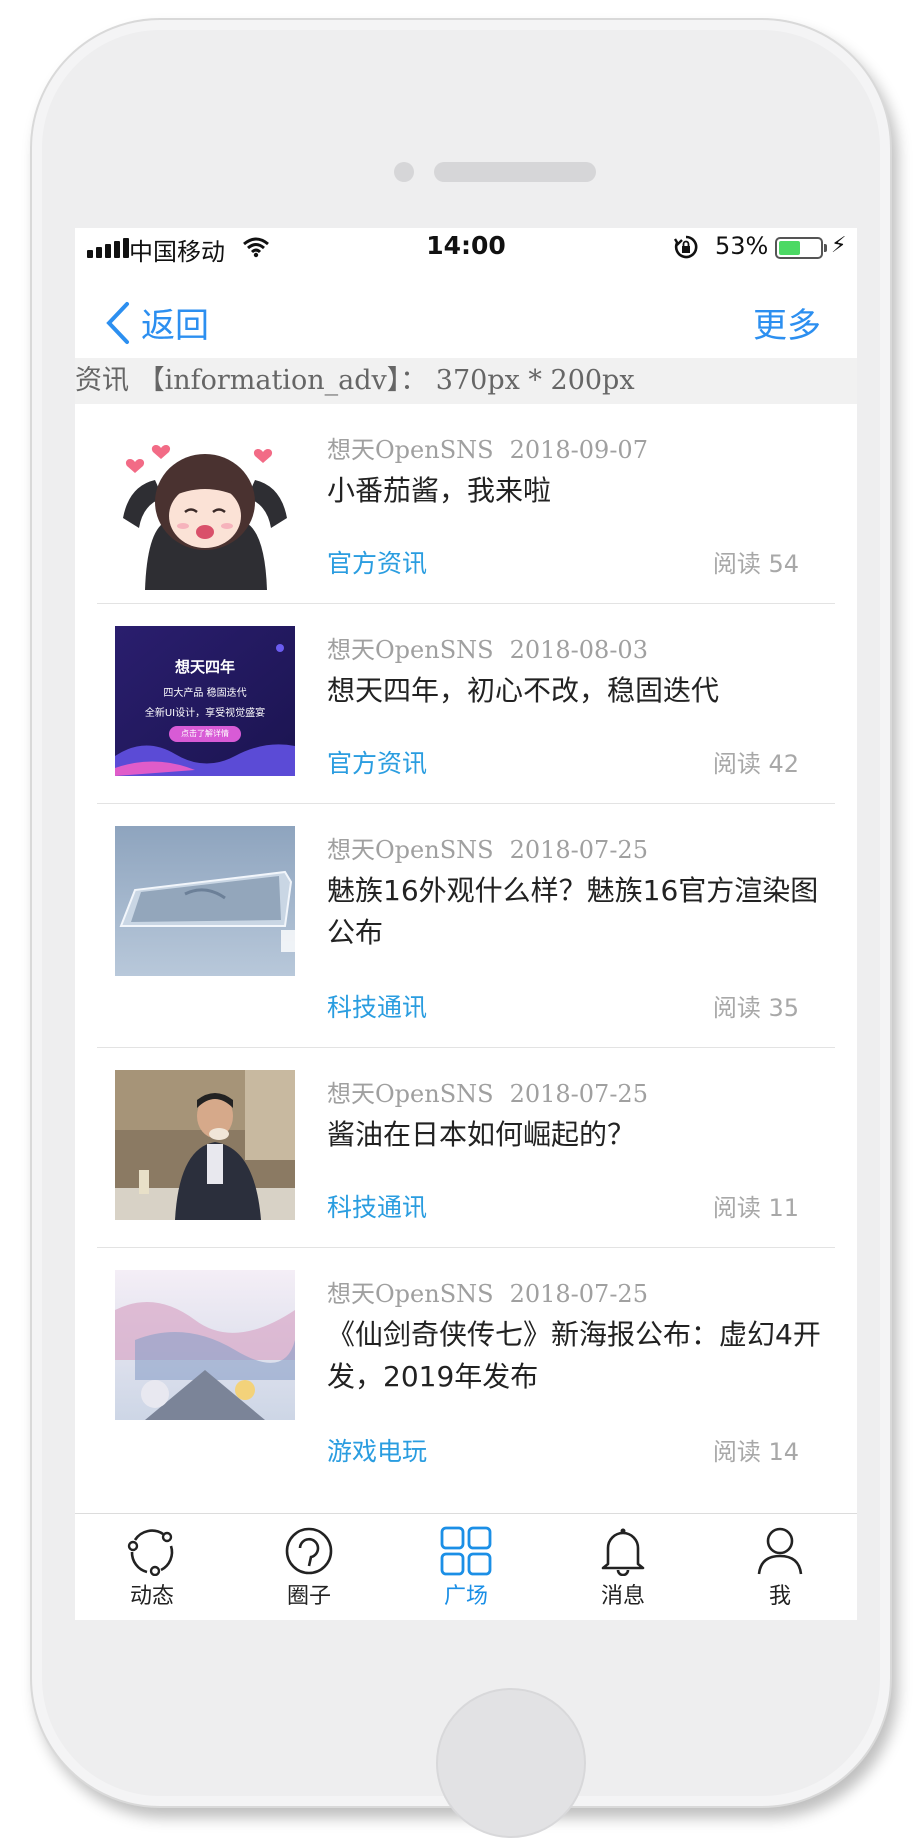 The width and height of the screenshot is (920, 1838). Describe the element at coordinates (175, 326) in the screenshot. I see `back-label: 返回` at that location.